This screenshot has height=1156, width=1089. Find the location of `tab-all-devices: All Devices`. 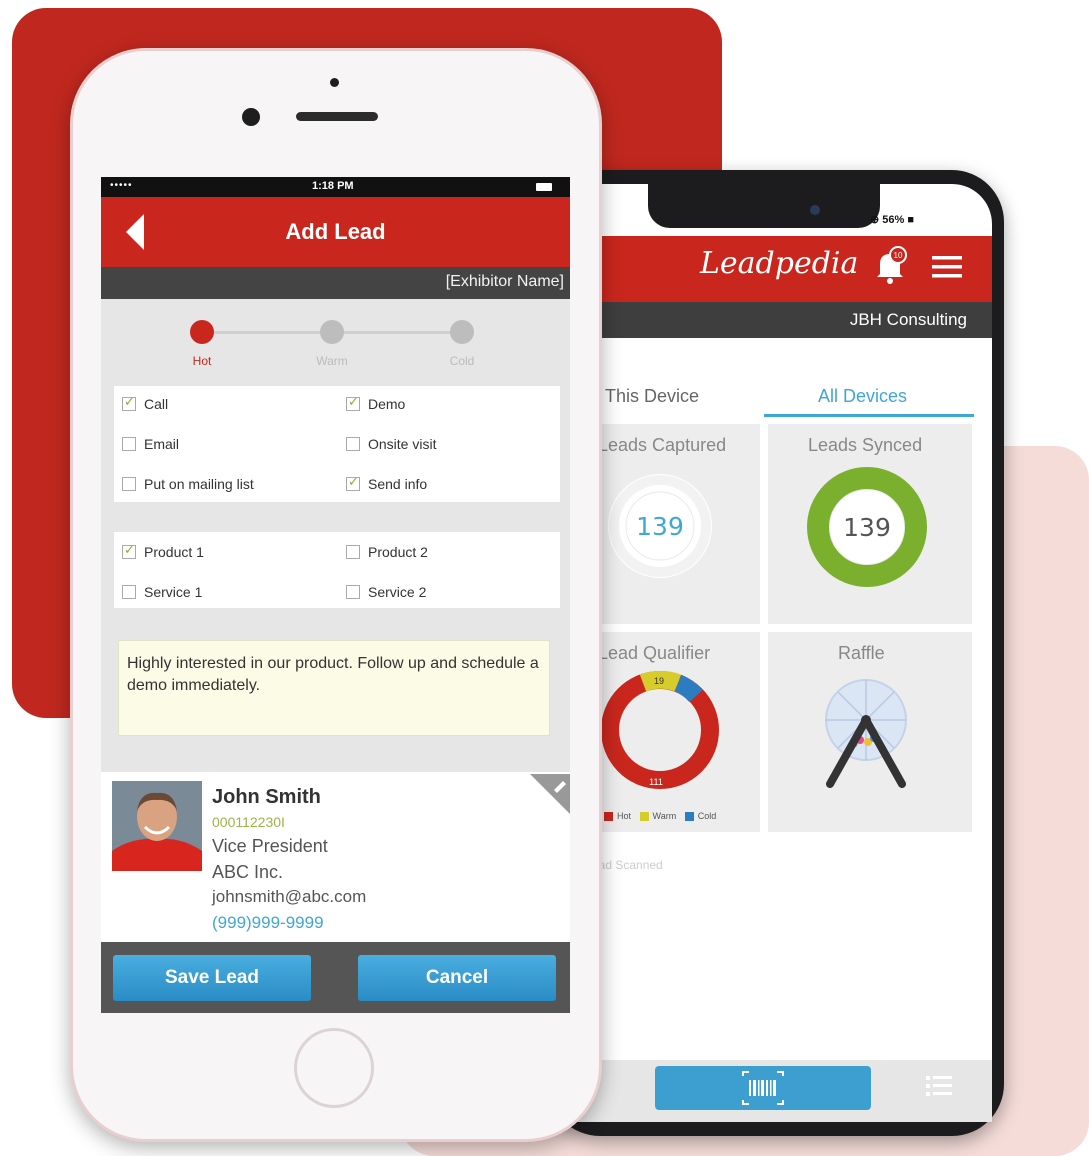

tab-all-devices: All Devices is located at coordinates (862, 396).